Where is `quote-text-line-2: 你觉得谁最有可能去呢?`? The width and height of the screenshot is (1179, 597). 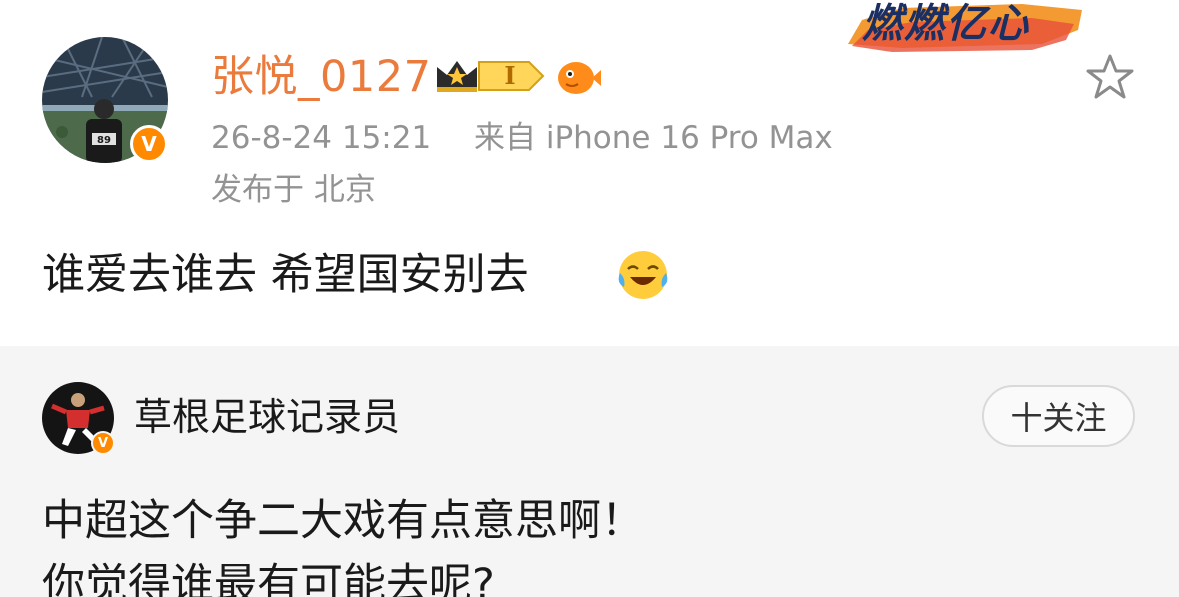 quote-text-line-2: 你觉得谁最有可能去呢? is located at coordinates (268, 578).